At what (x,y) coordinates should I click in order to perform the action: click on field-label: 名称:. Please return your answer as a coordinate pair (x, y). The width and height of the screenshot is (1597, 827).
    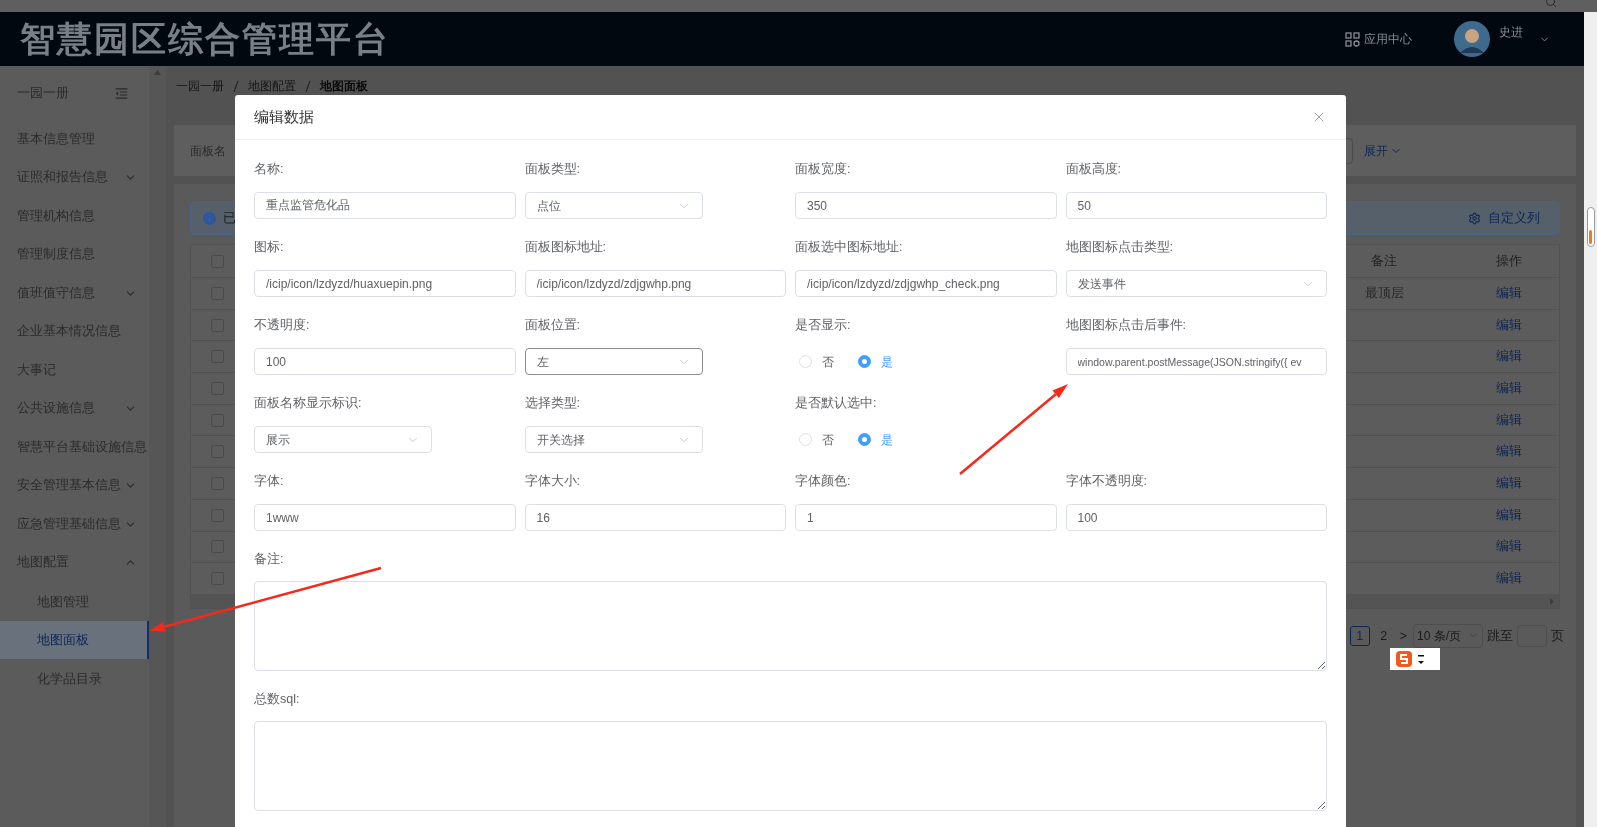
    Looking at the image, I should click on (269, 169).